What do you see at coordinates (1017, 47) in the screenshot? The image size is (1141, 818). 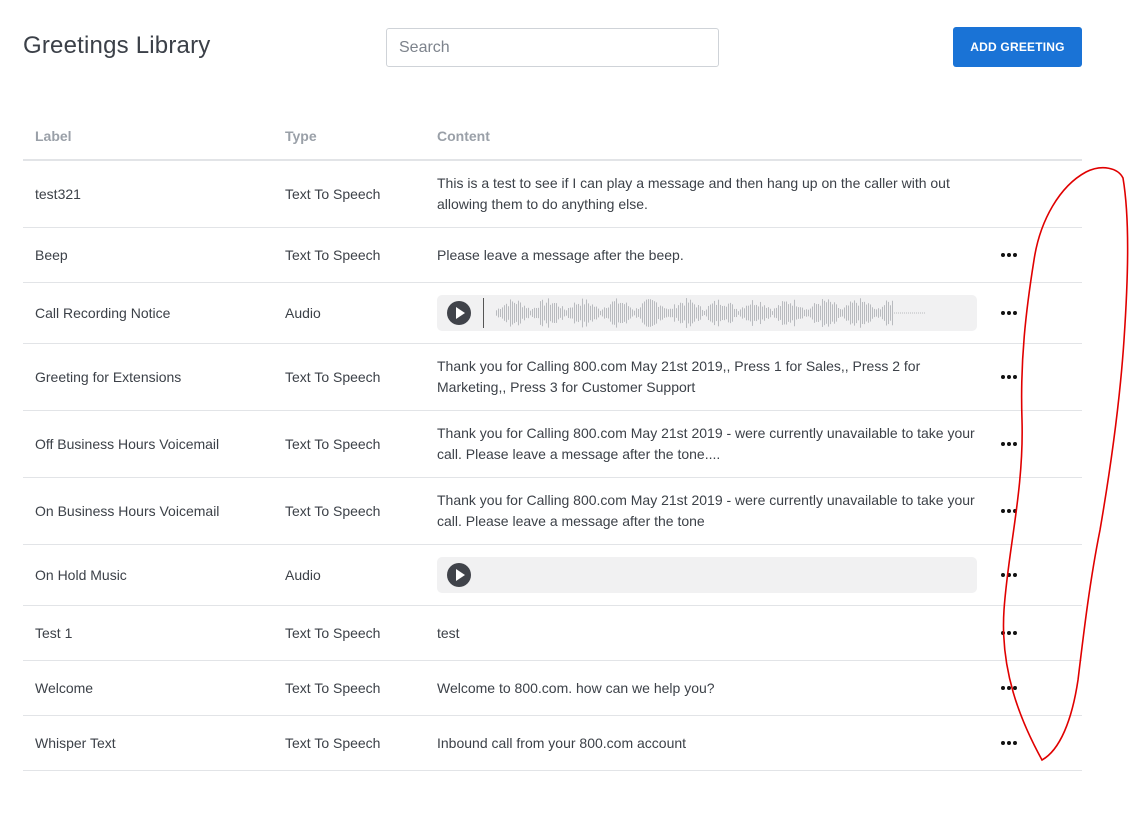 I see `add-greeting-button: ADD GREETING` at bounding box center [1017, 47].